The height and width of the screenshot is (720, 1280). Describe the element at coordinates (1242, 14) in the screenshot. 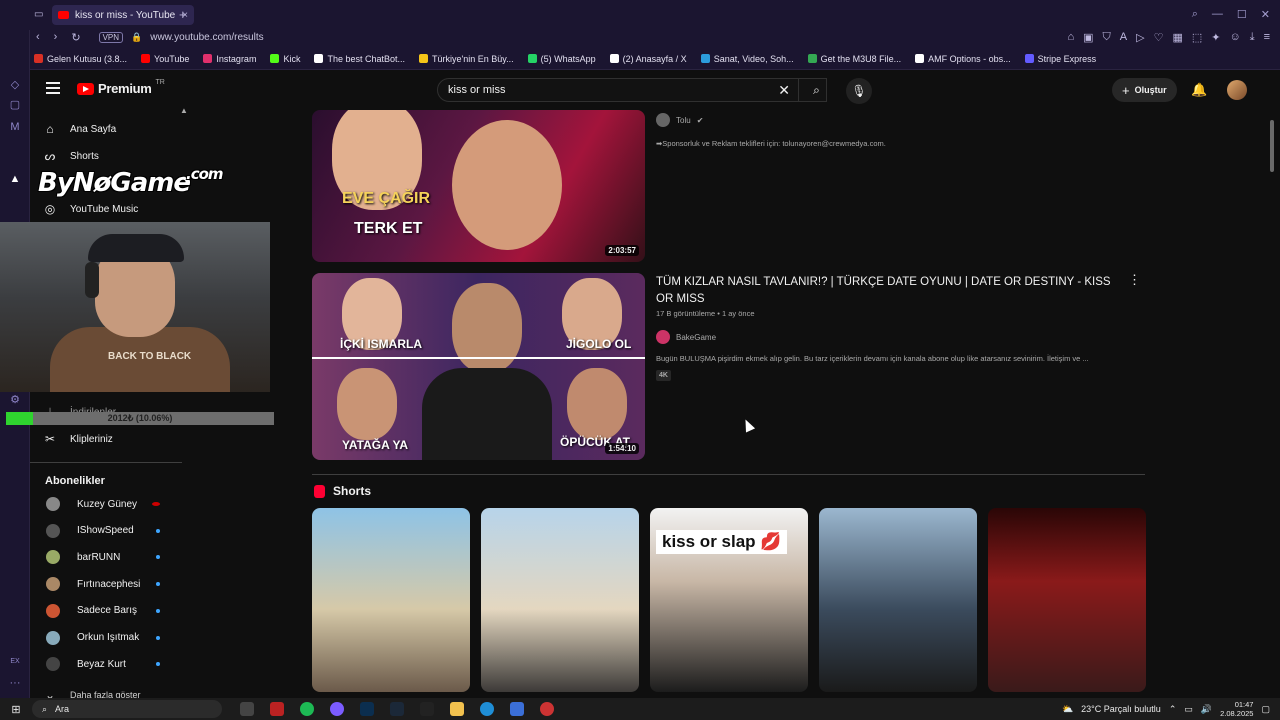

I see `maximize-icon: ☐` at that location.